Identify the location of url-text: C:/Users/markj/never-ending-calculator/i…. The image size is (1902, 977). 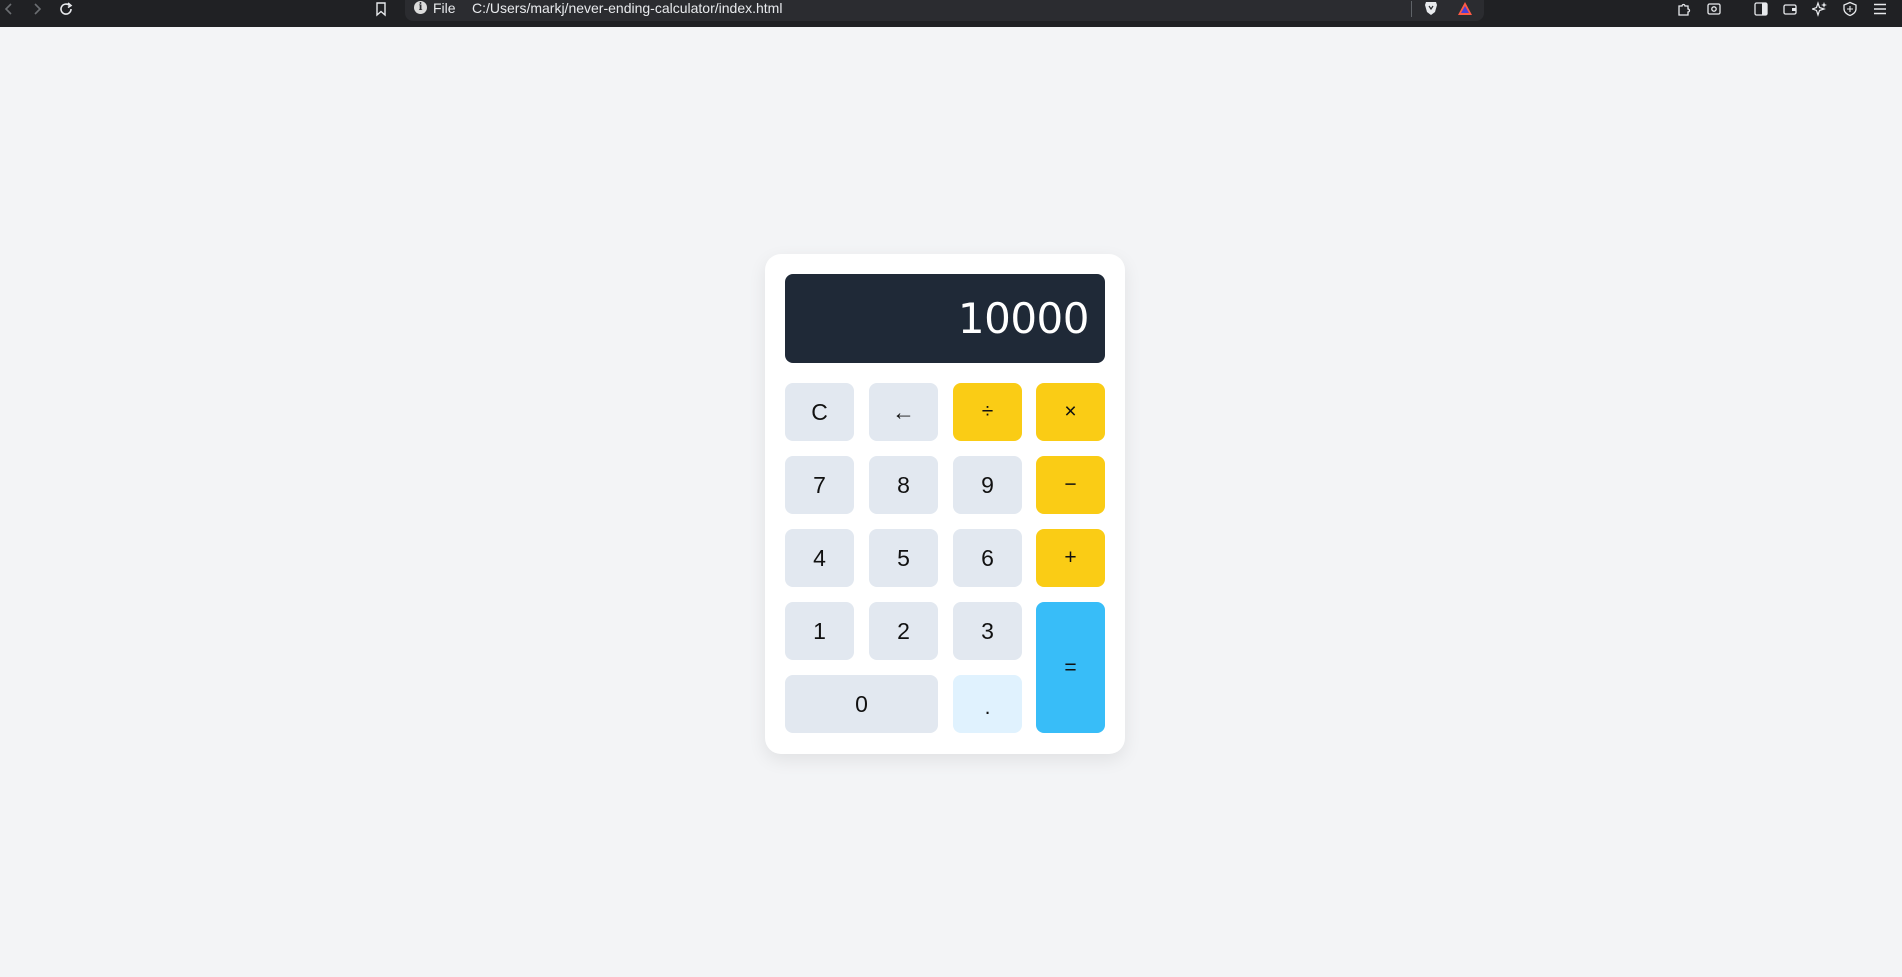
(627, 8).